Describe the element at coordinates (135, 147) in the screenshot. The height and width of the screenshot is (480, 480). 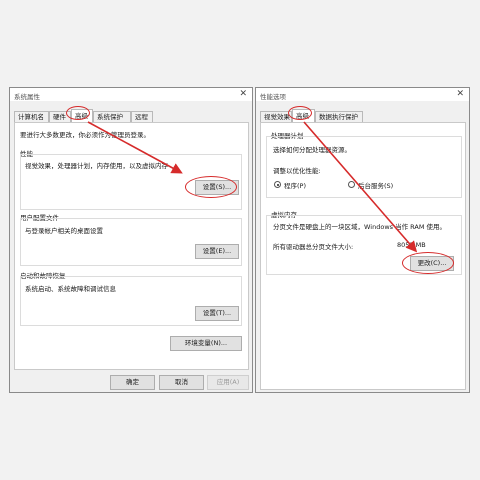
I see `arrow-tab-to-settings` at that location.